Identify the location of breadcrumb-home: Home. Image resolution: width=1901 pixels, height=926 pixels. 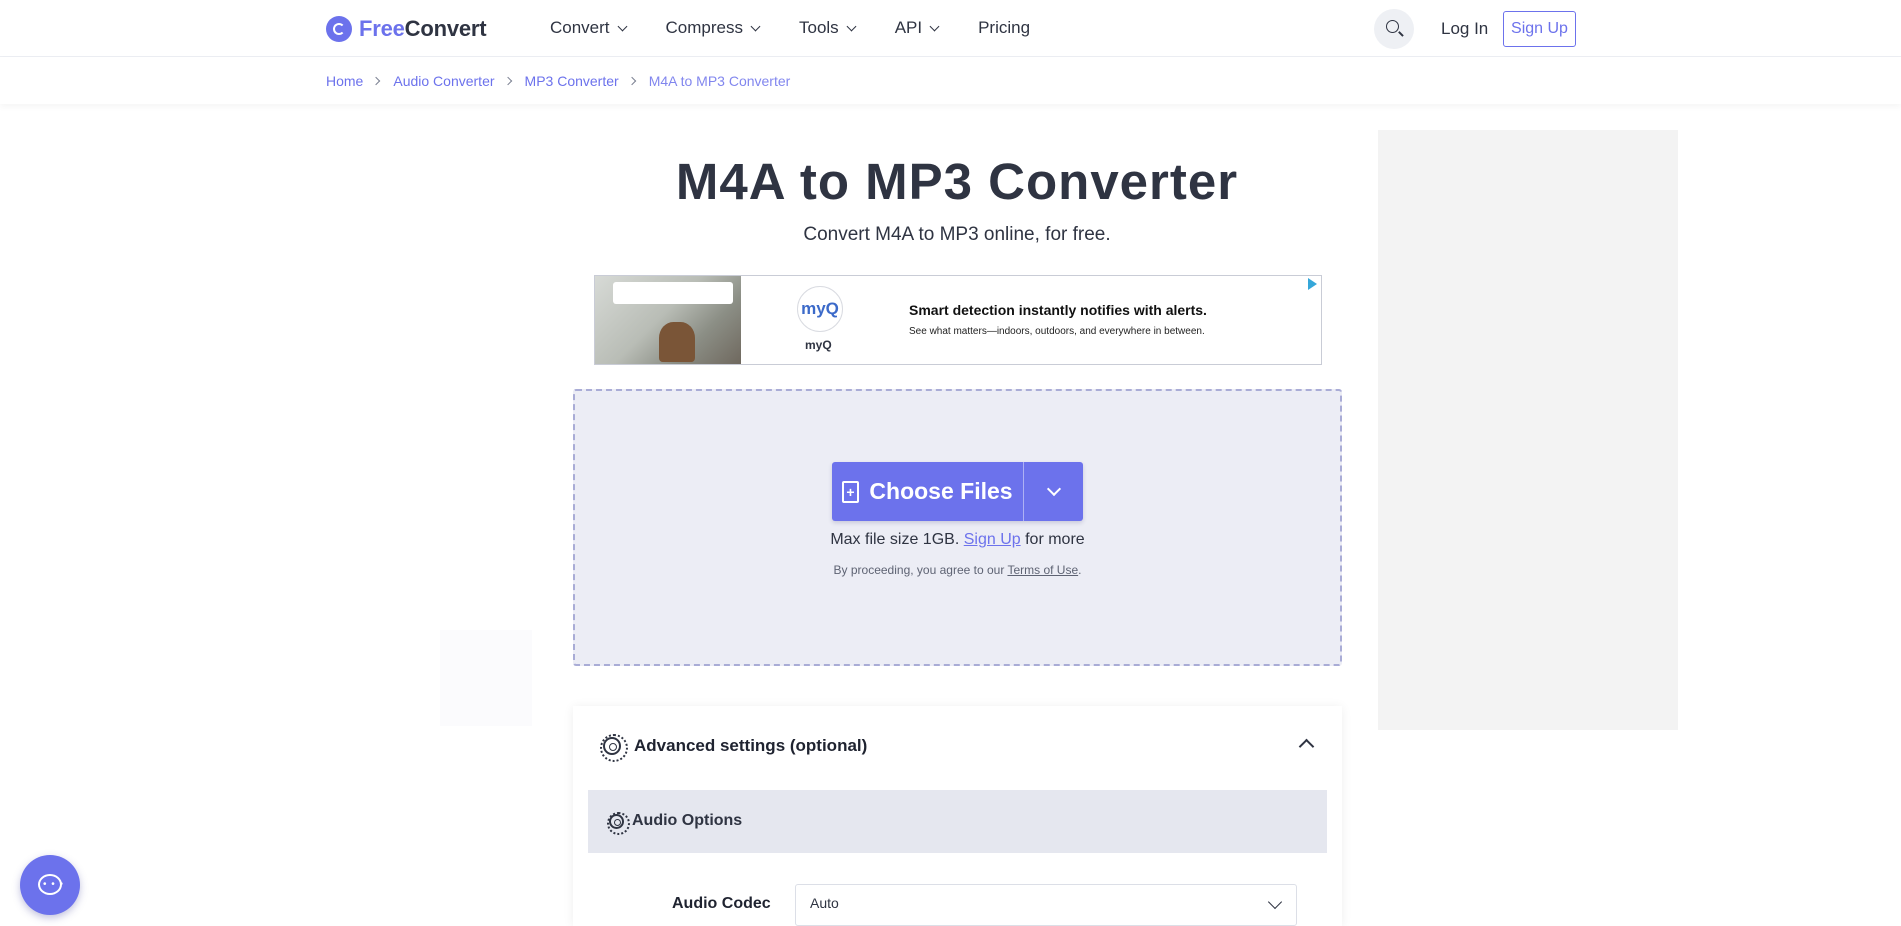
(344, 81).